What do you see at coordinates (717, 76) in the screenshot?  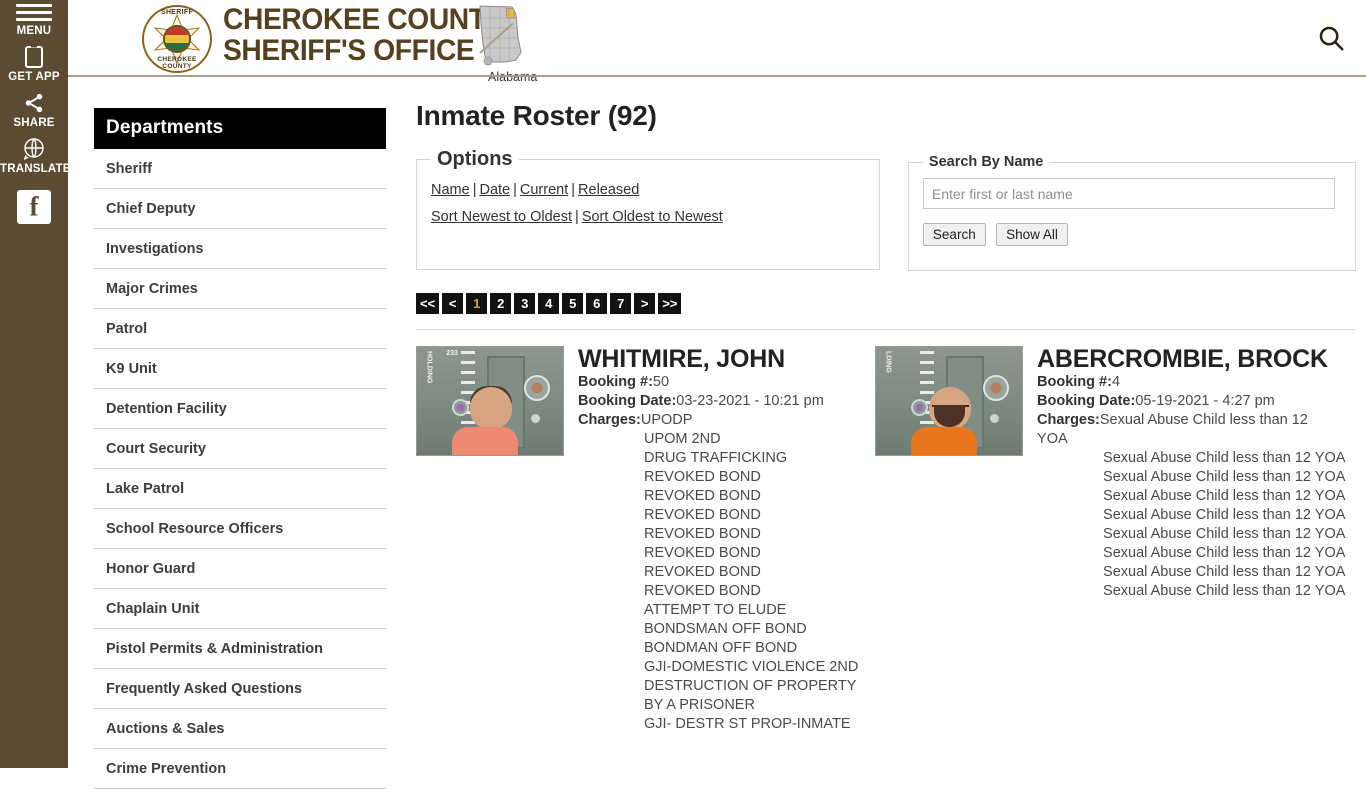 I see `header-divider` at bounding box center [717, 76].